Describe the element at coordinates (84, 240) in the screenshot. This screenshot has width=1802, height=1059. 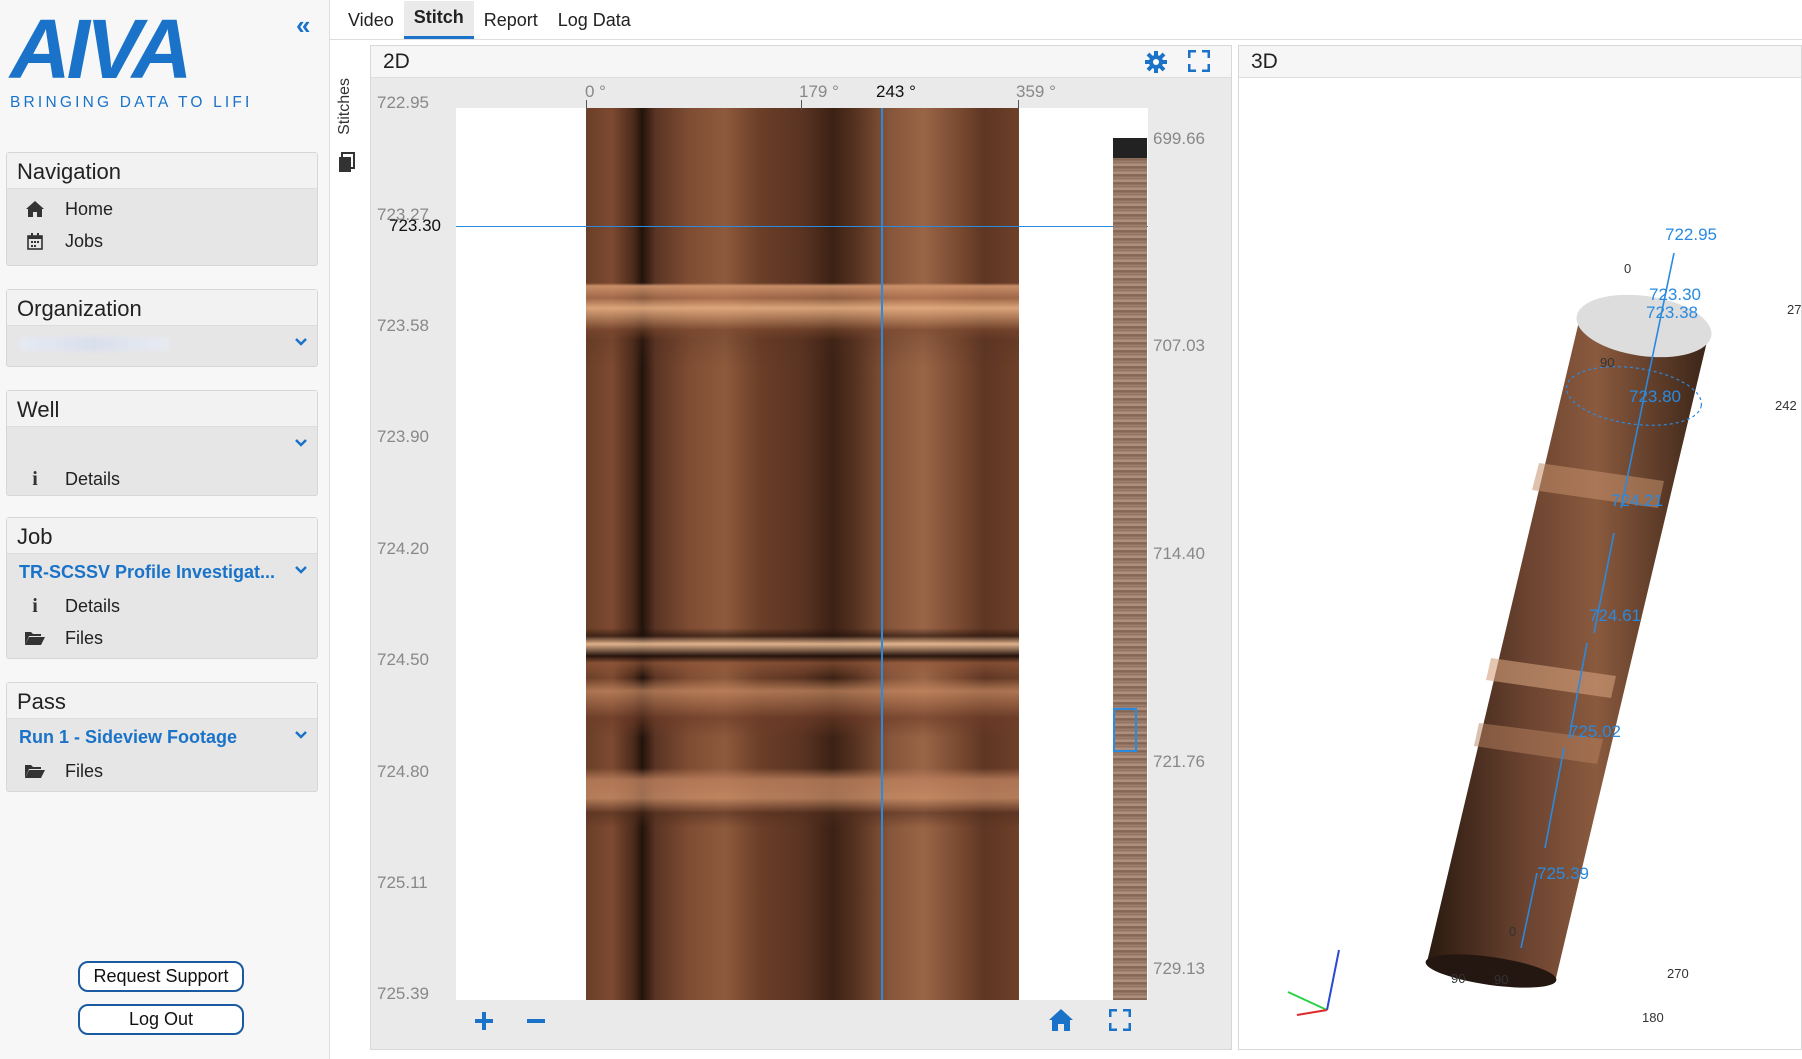
I see `sidebar-item-label: Jobs` at that location.